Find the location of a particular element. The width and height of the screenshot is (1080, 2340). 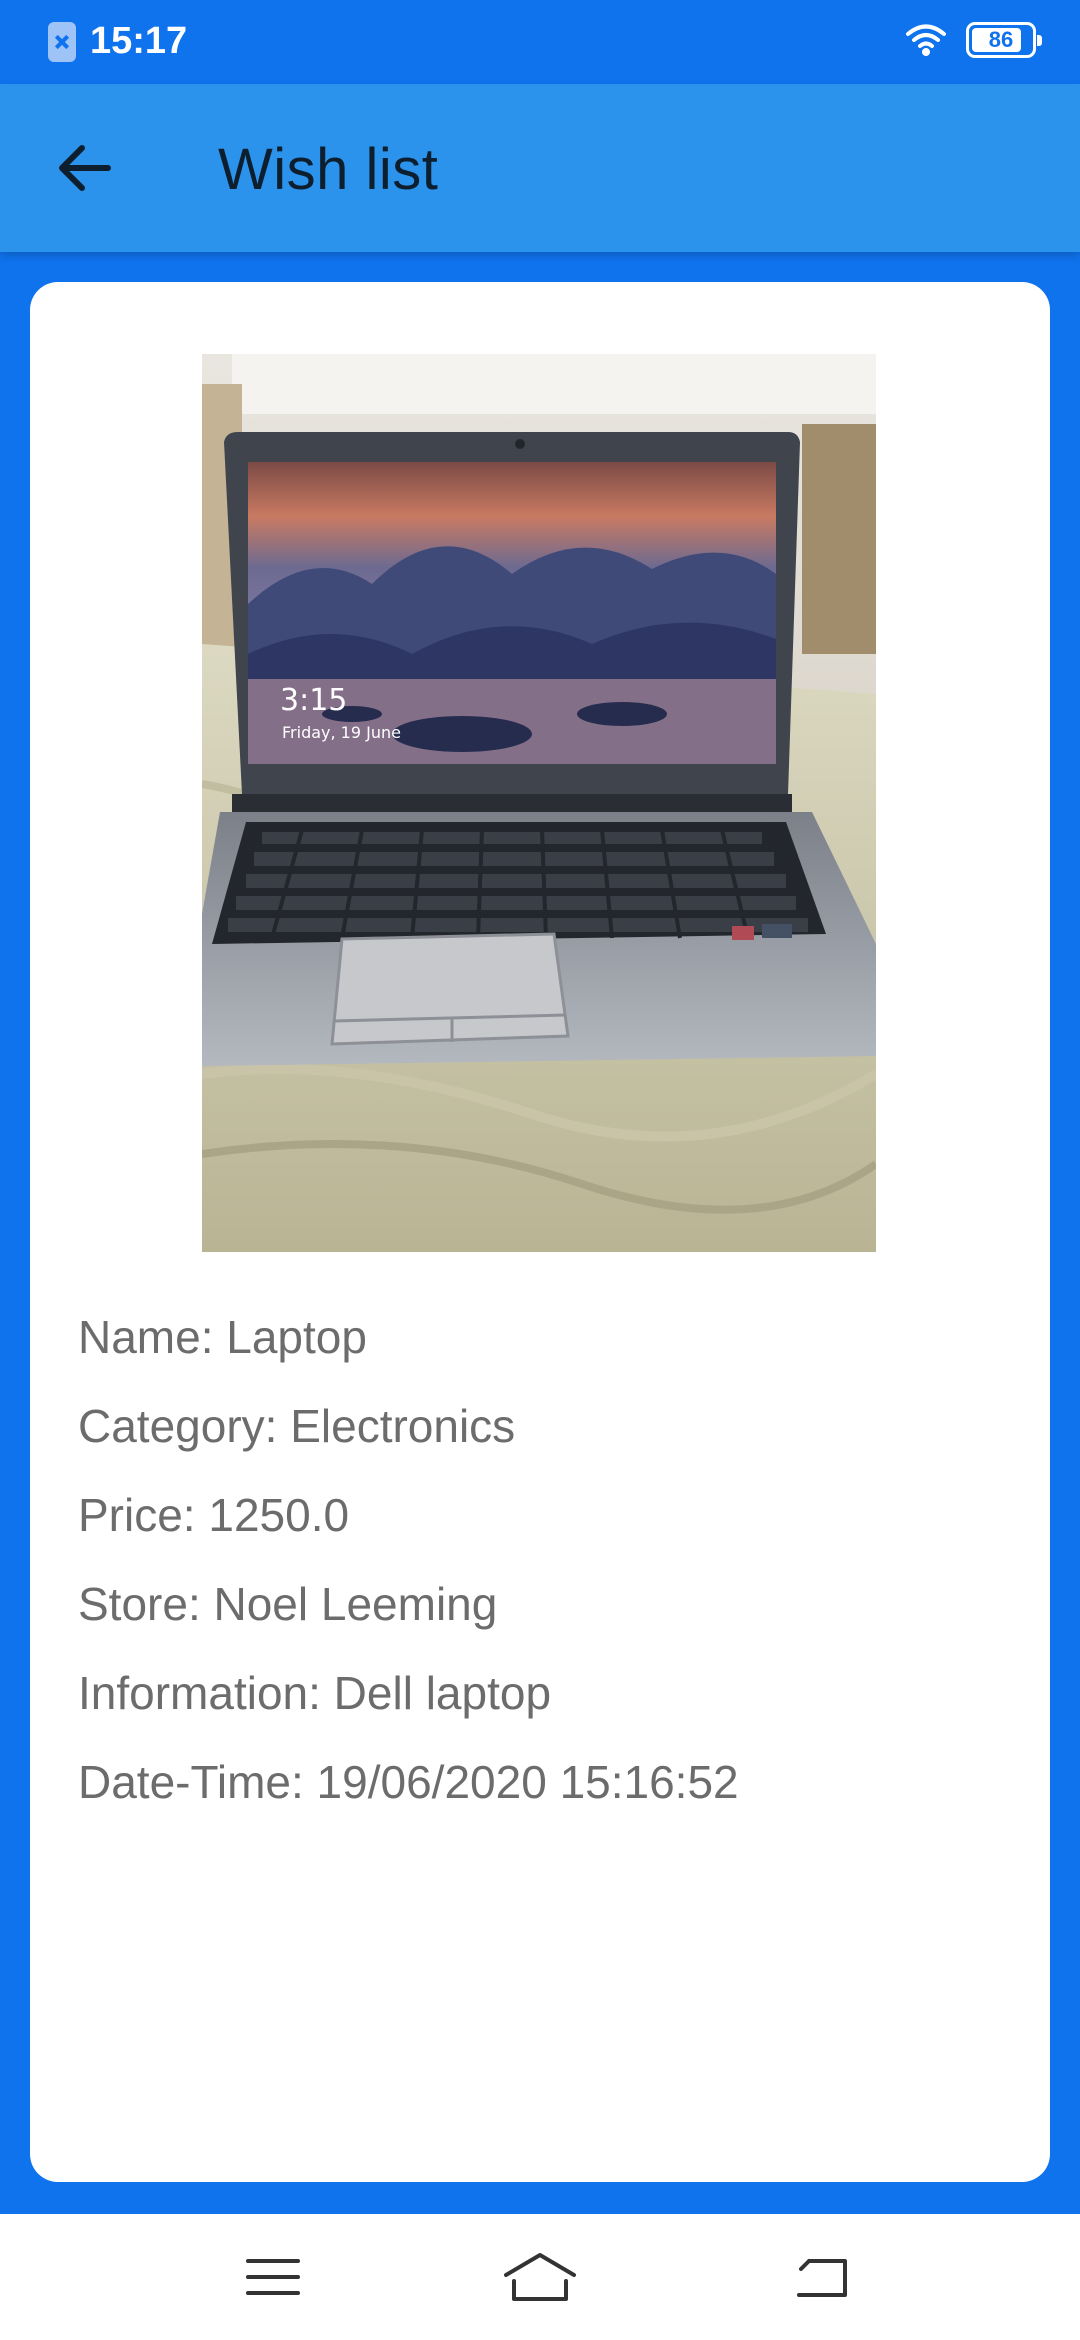

item-name: Name: Laptop is located at coordinates (222, 1337).